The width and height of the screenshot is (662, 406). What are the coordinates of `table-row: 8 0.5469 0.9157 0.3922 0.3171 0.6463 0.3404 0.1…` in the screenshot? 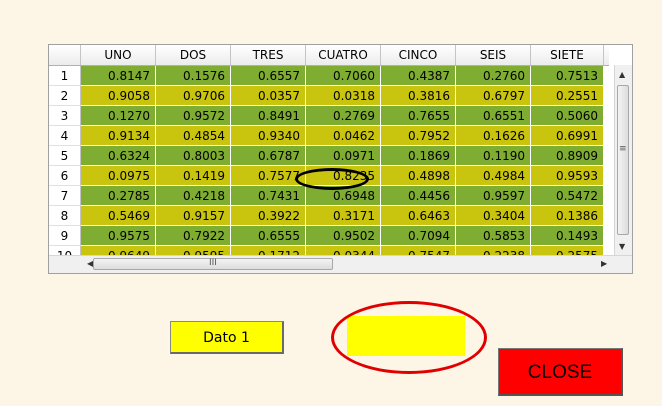 It's located at (329, 216).